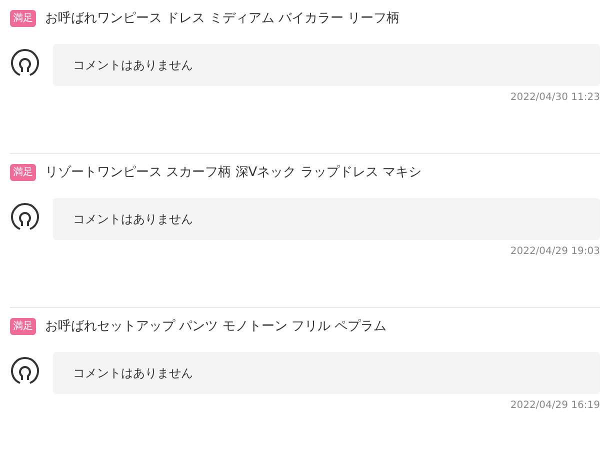 The height and width of the screenshot is (456, 610). What do you see at coordinates (216, 326) in the screenshot?
I see `product-title: お呼ばれセットアップ パンツ モノトーン フリル ペプラム` at bounding box center [216, 326].